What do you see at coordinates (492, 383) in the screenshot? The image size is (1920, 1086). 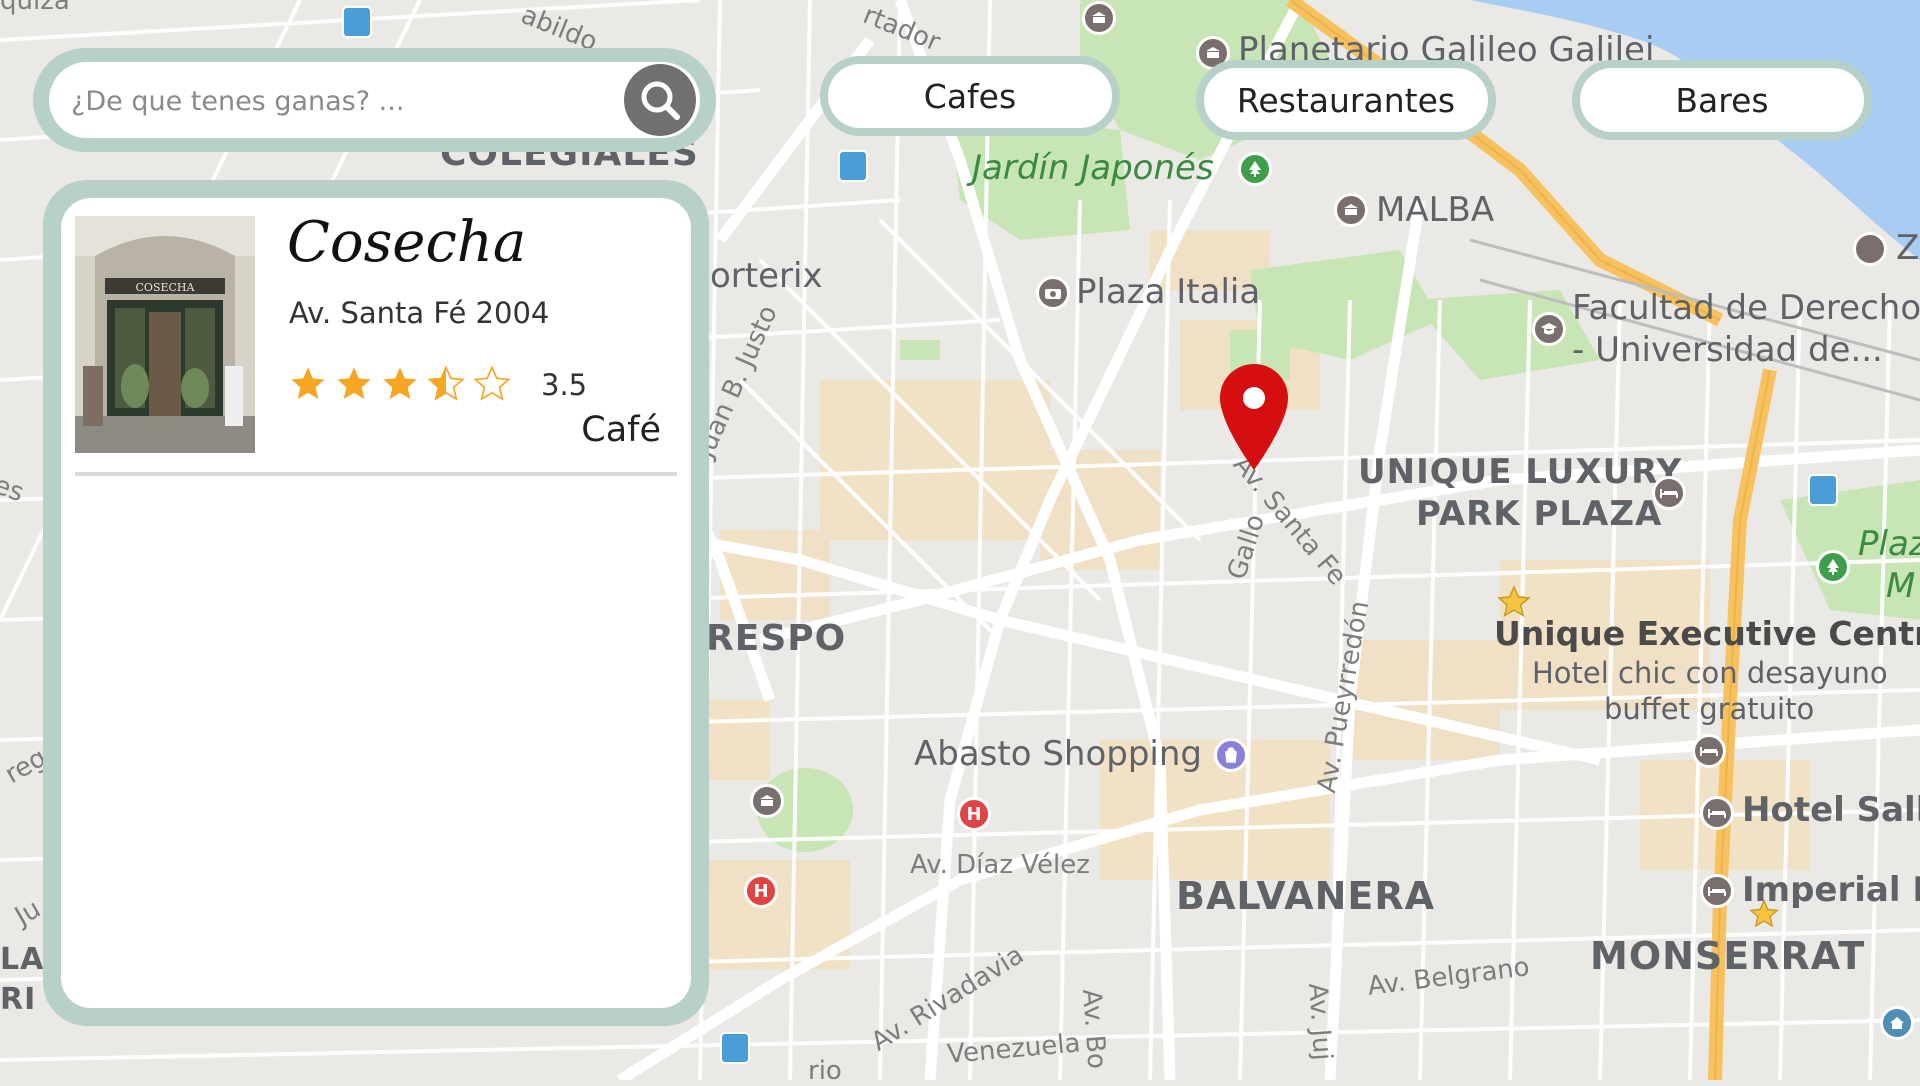 I see `star-empty-icon` at bounding box center [492, 383].